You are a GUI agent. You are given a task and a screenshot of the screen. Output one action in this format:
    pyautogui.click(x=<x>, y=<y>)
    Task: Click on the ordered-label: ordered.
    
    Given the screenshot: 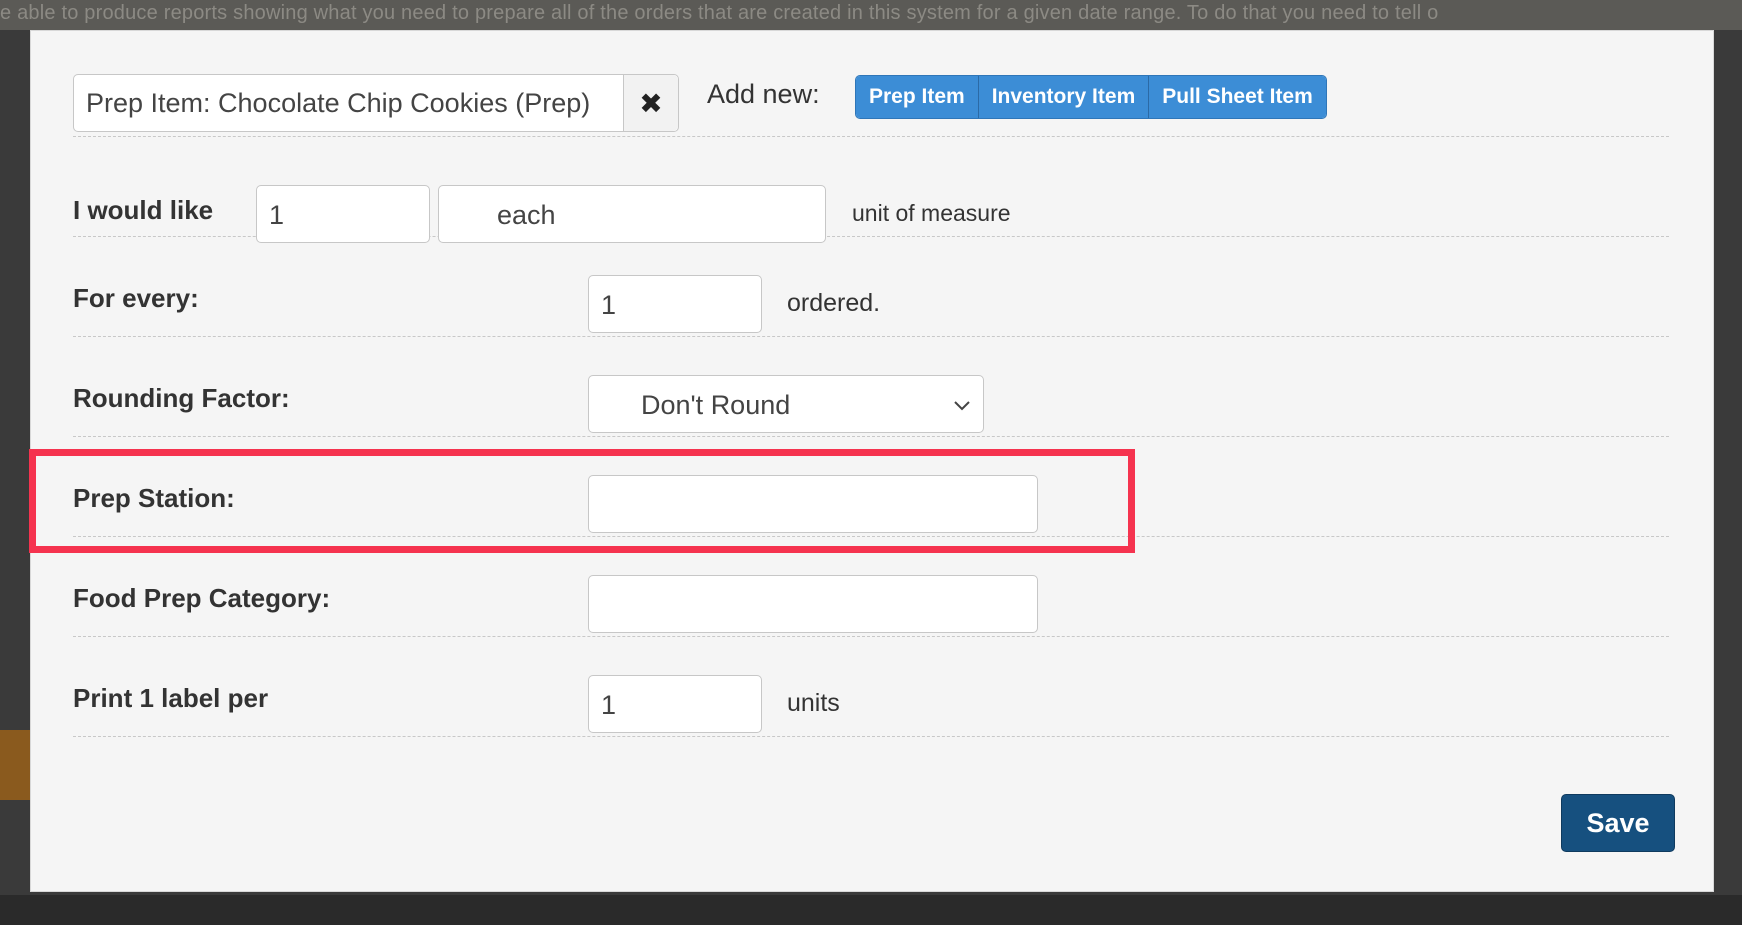 What is the action you would take?
    pyautogui.click(x=834, y=303)
    